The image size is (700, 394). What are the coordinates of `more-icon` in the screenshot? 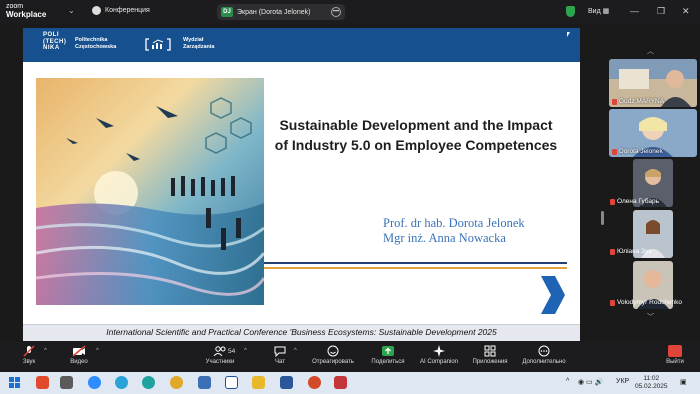 It's located at (544, 351).